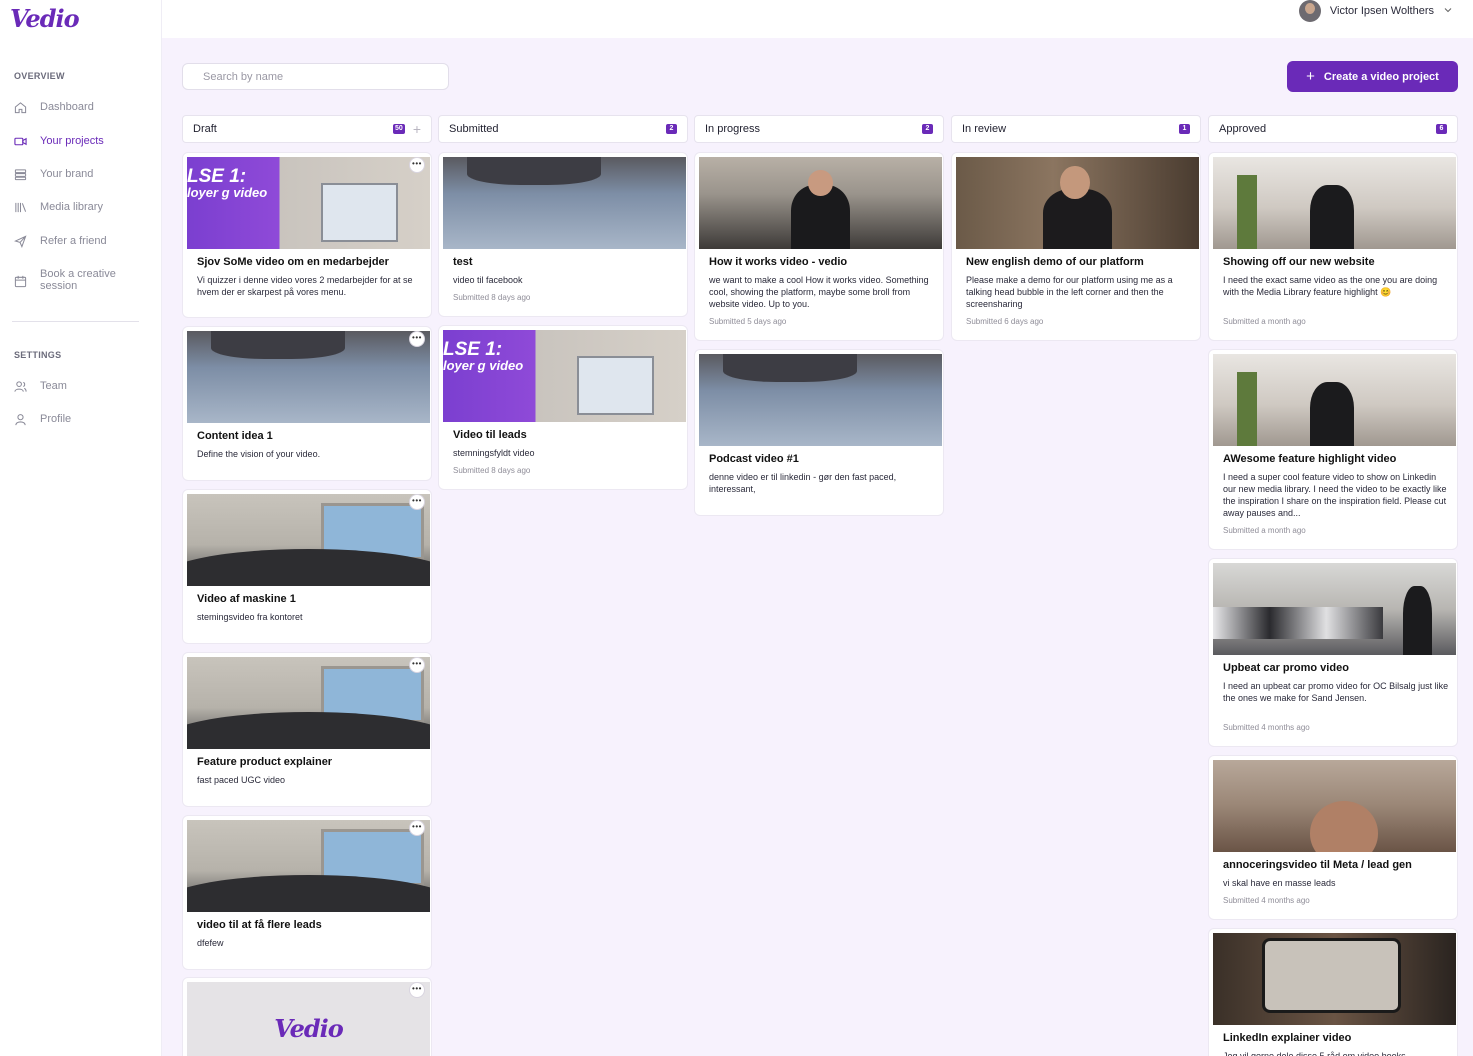 This screenshot has height=1056, width=1473. I want to click on count-badge: 2, so click(671, 129).